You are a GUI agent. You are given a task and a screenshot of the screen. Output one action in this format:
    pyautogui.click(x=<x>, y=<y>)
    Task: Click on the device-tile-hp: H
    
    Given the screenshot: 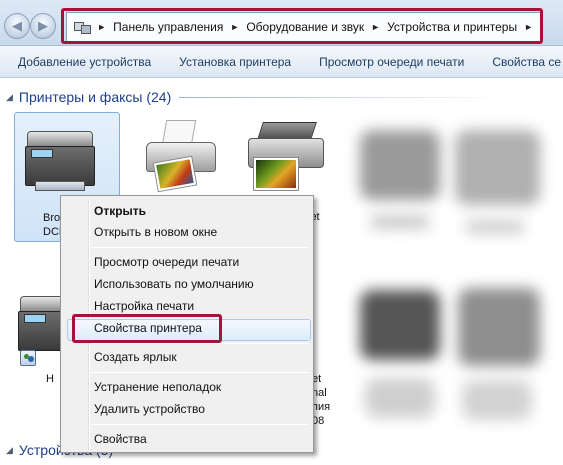 What is the action you would take?
    pyautogui.click(x=40, y=340)
    